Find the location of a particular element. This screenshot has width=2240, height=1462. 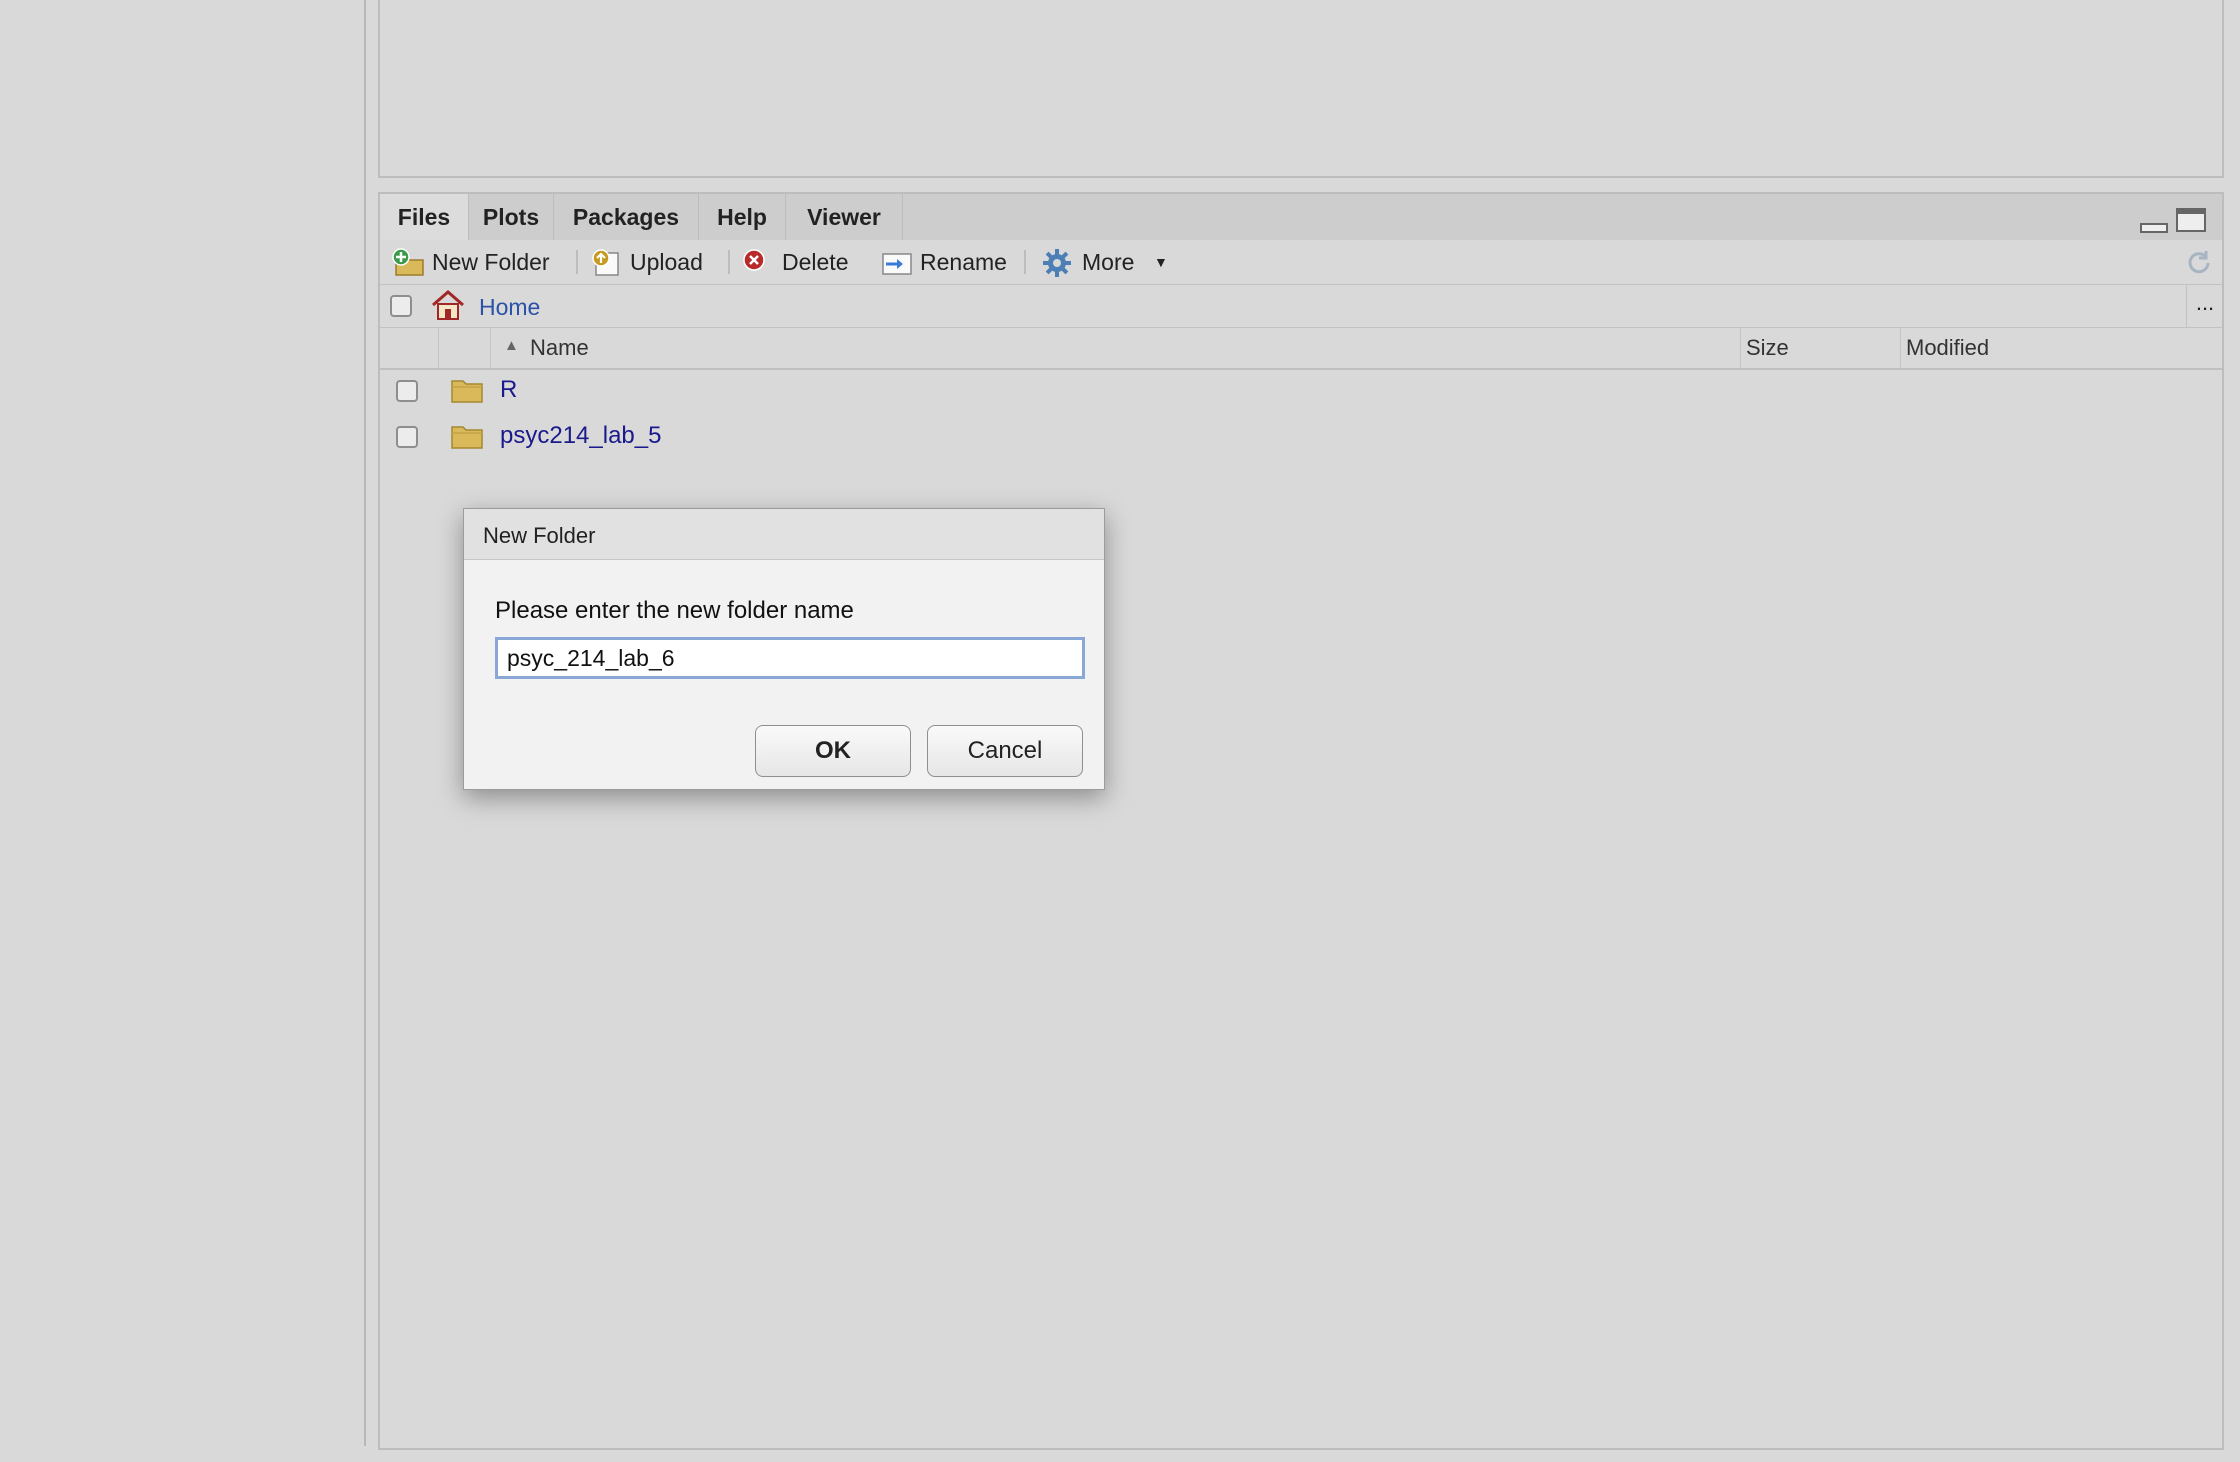

tab-packages: Packages is located at coordinates (626, 217).